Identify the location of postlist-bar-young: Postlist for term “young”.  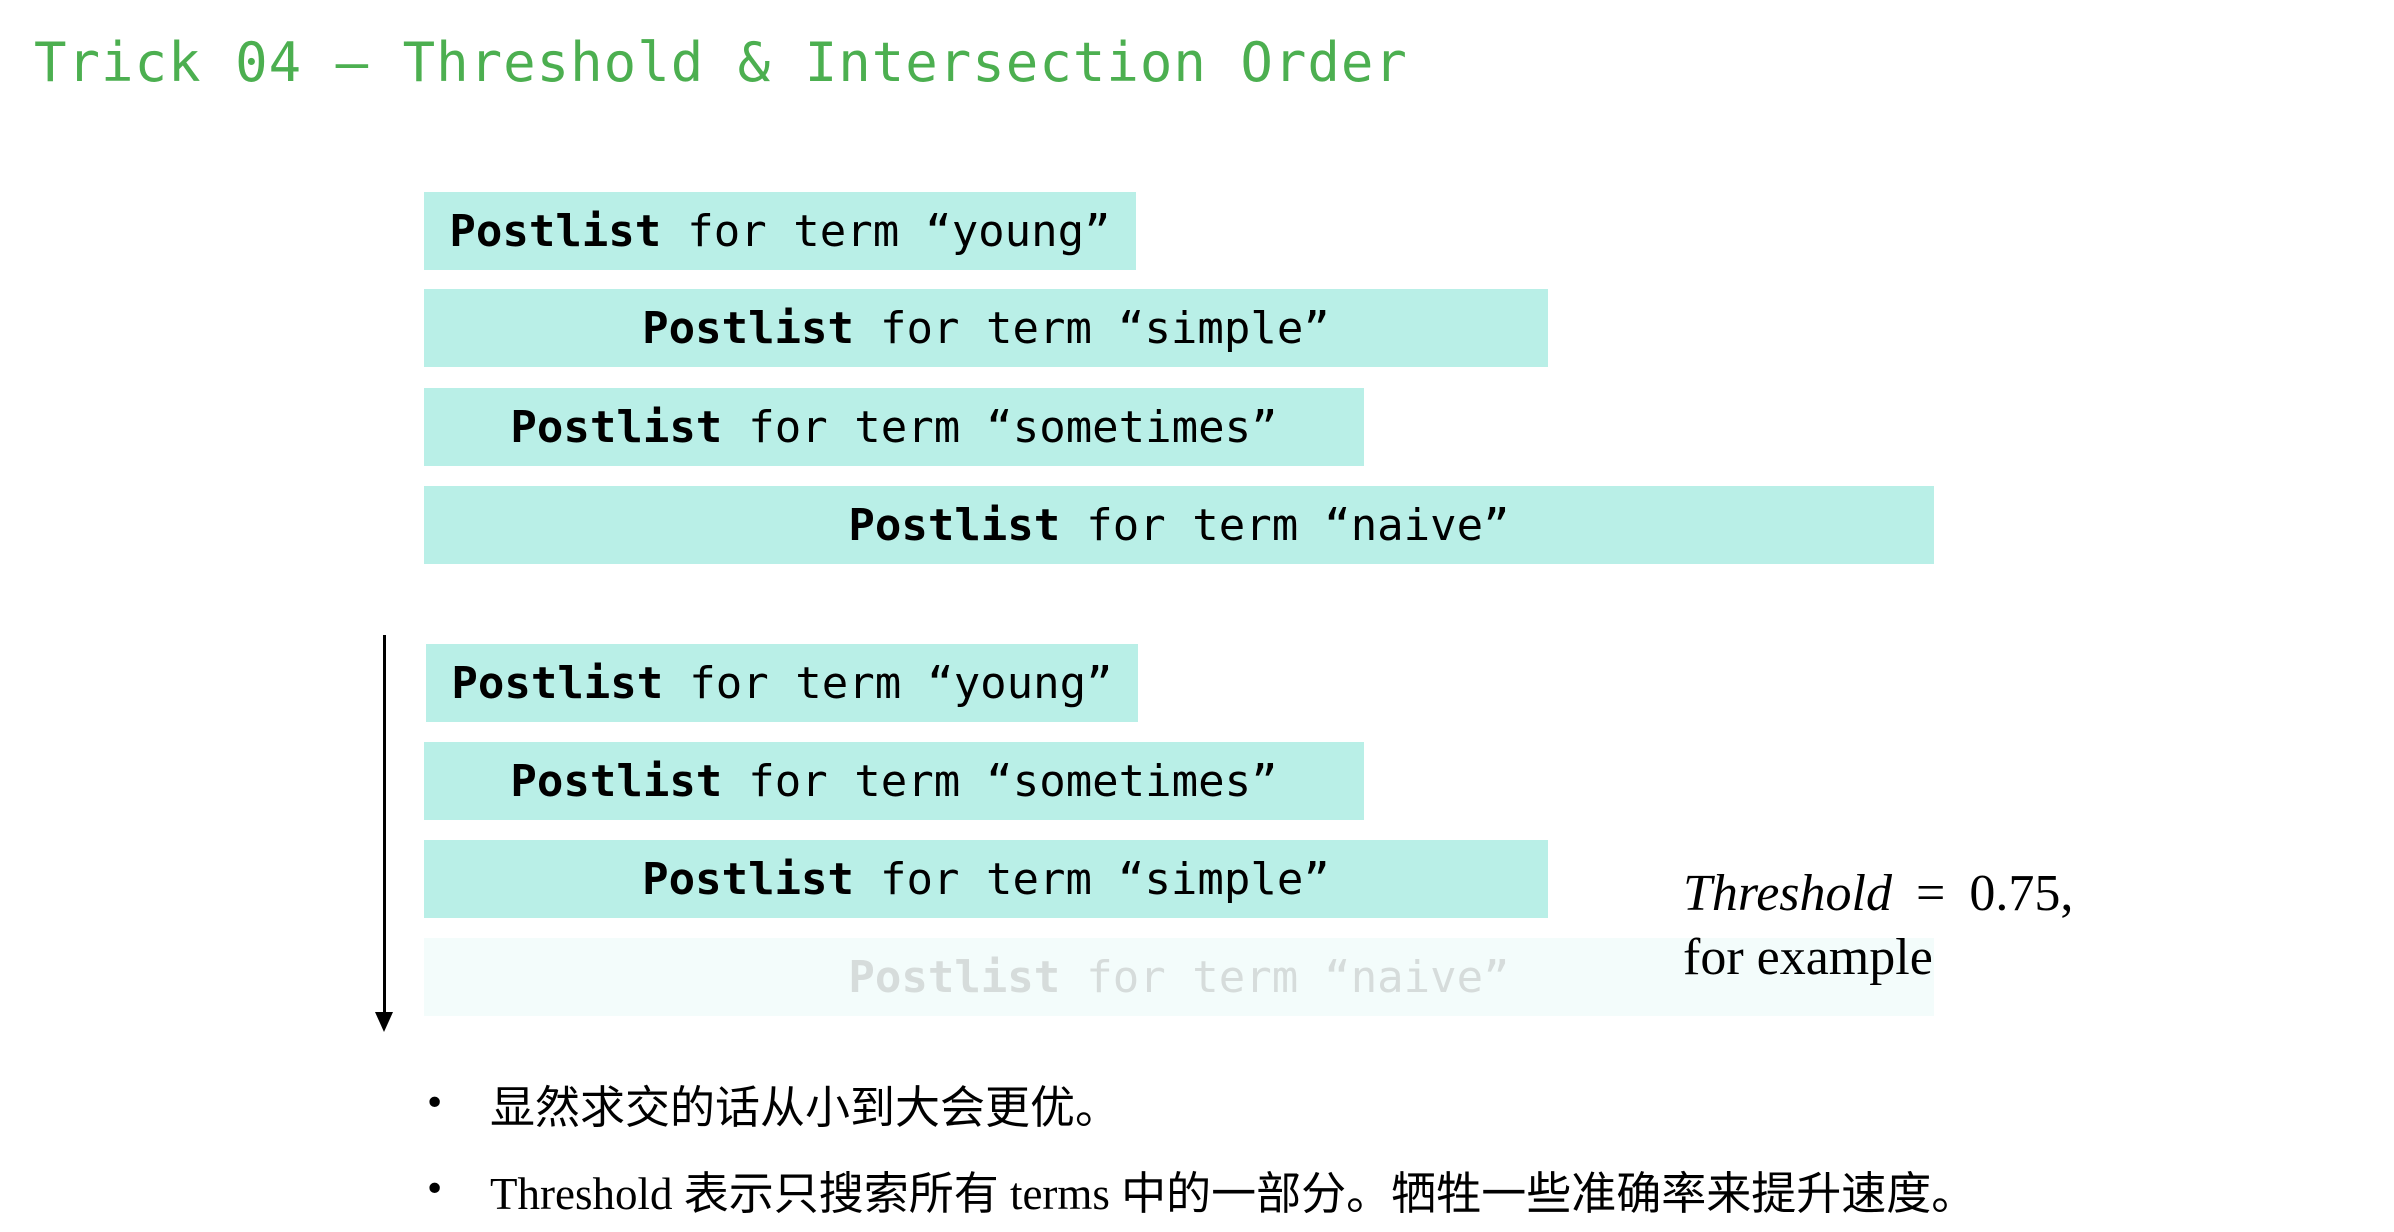
(780, 231).